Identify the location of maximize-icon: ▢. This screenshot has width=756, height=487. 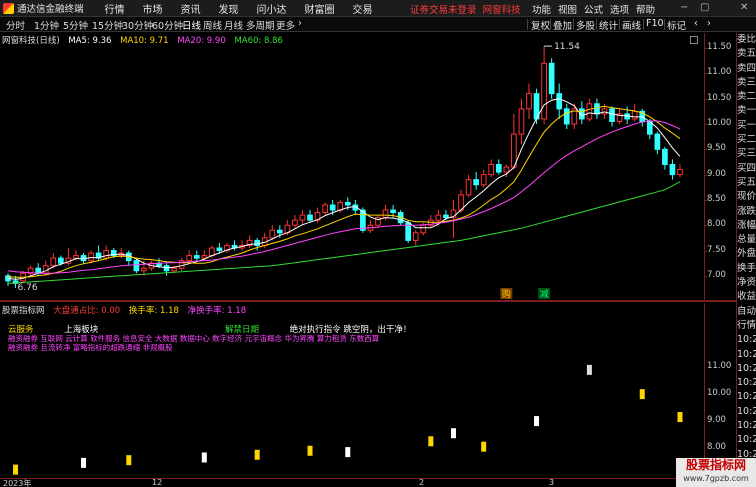
(704, 7).